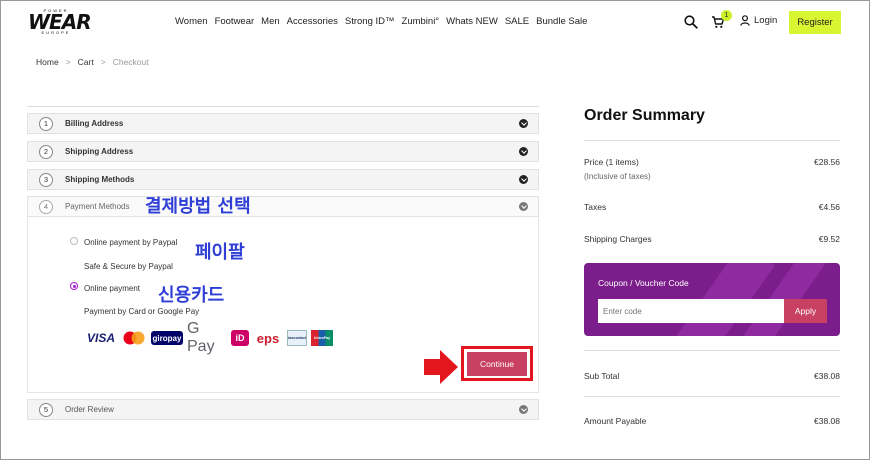 This screenshot has height=460, width=870. Describe the element at coordinates (283, 151) in the screenshot. I see `step-shipping-address: 2 Shipping Address` at that location.